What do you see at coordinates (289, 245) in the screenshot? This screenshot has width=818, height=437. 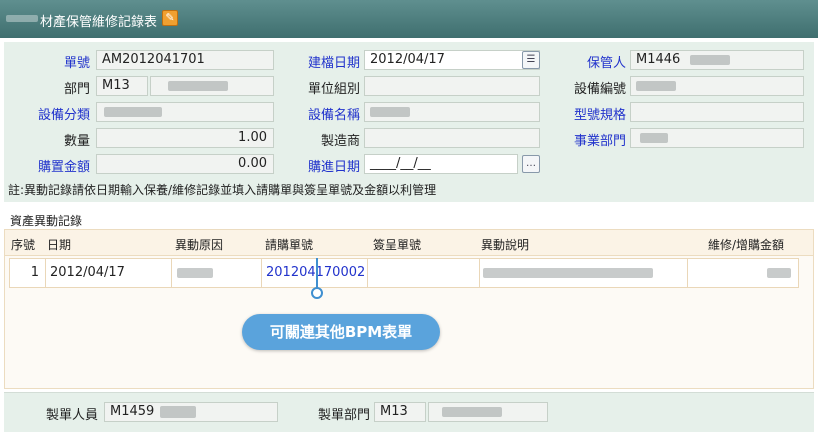 I see `col-pr-no: 請購單號` at bounding box center [289, 245].